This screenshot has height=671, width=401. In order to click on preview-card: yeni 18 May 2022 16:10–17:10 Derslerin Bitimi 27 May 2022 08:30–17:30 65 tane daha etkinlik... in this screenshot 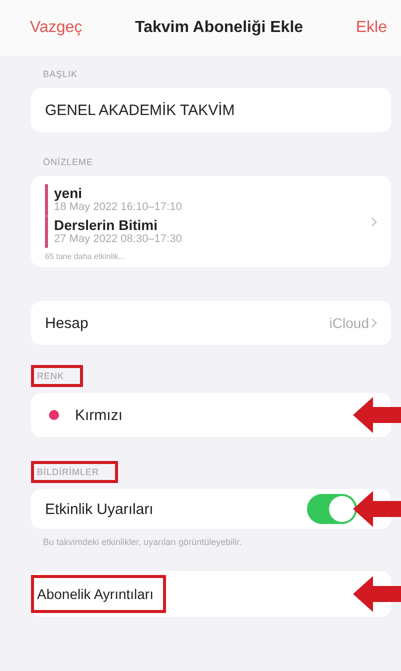, I will do `click(211, 221)`.